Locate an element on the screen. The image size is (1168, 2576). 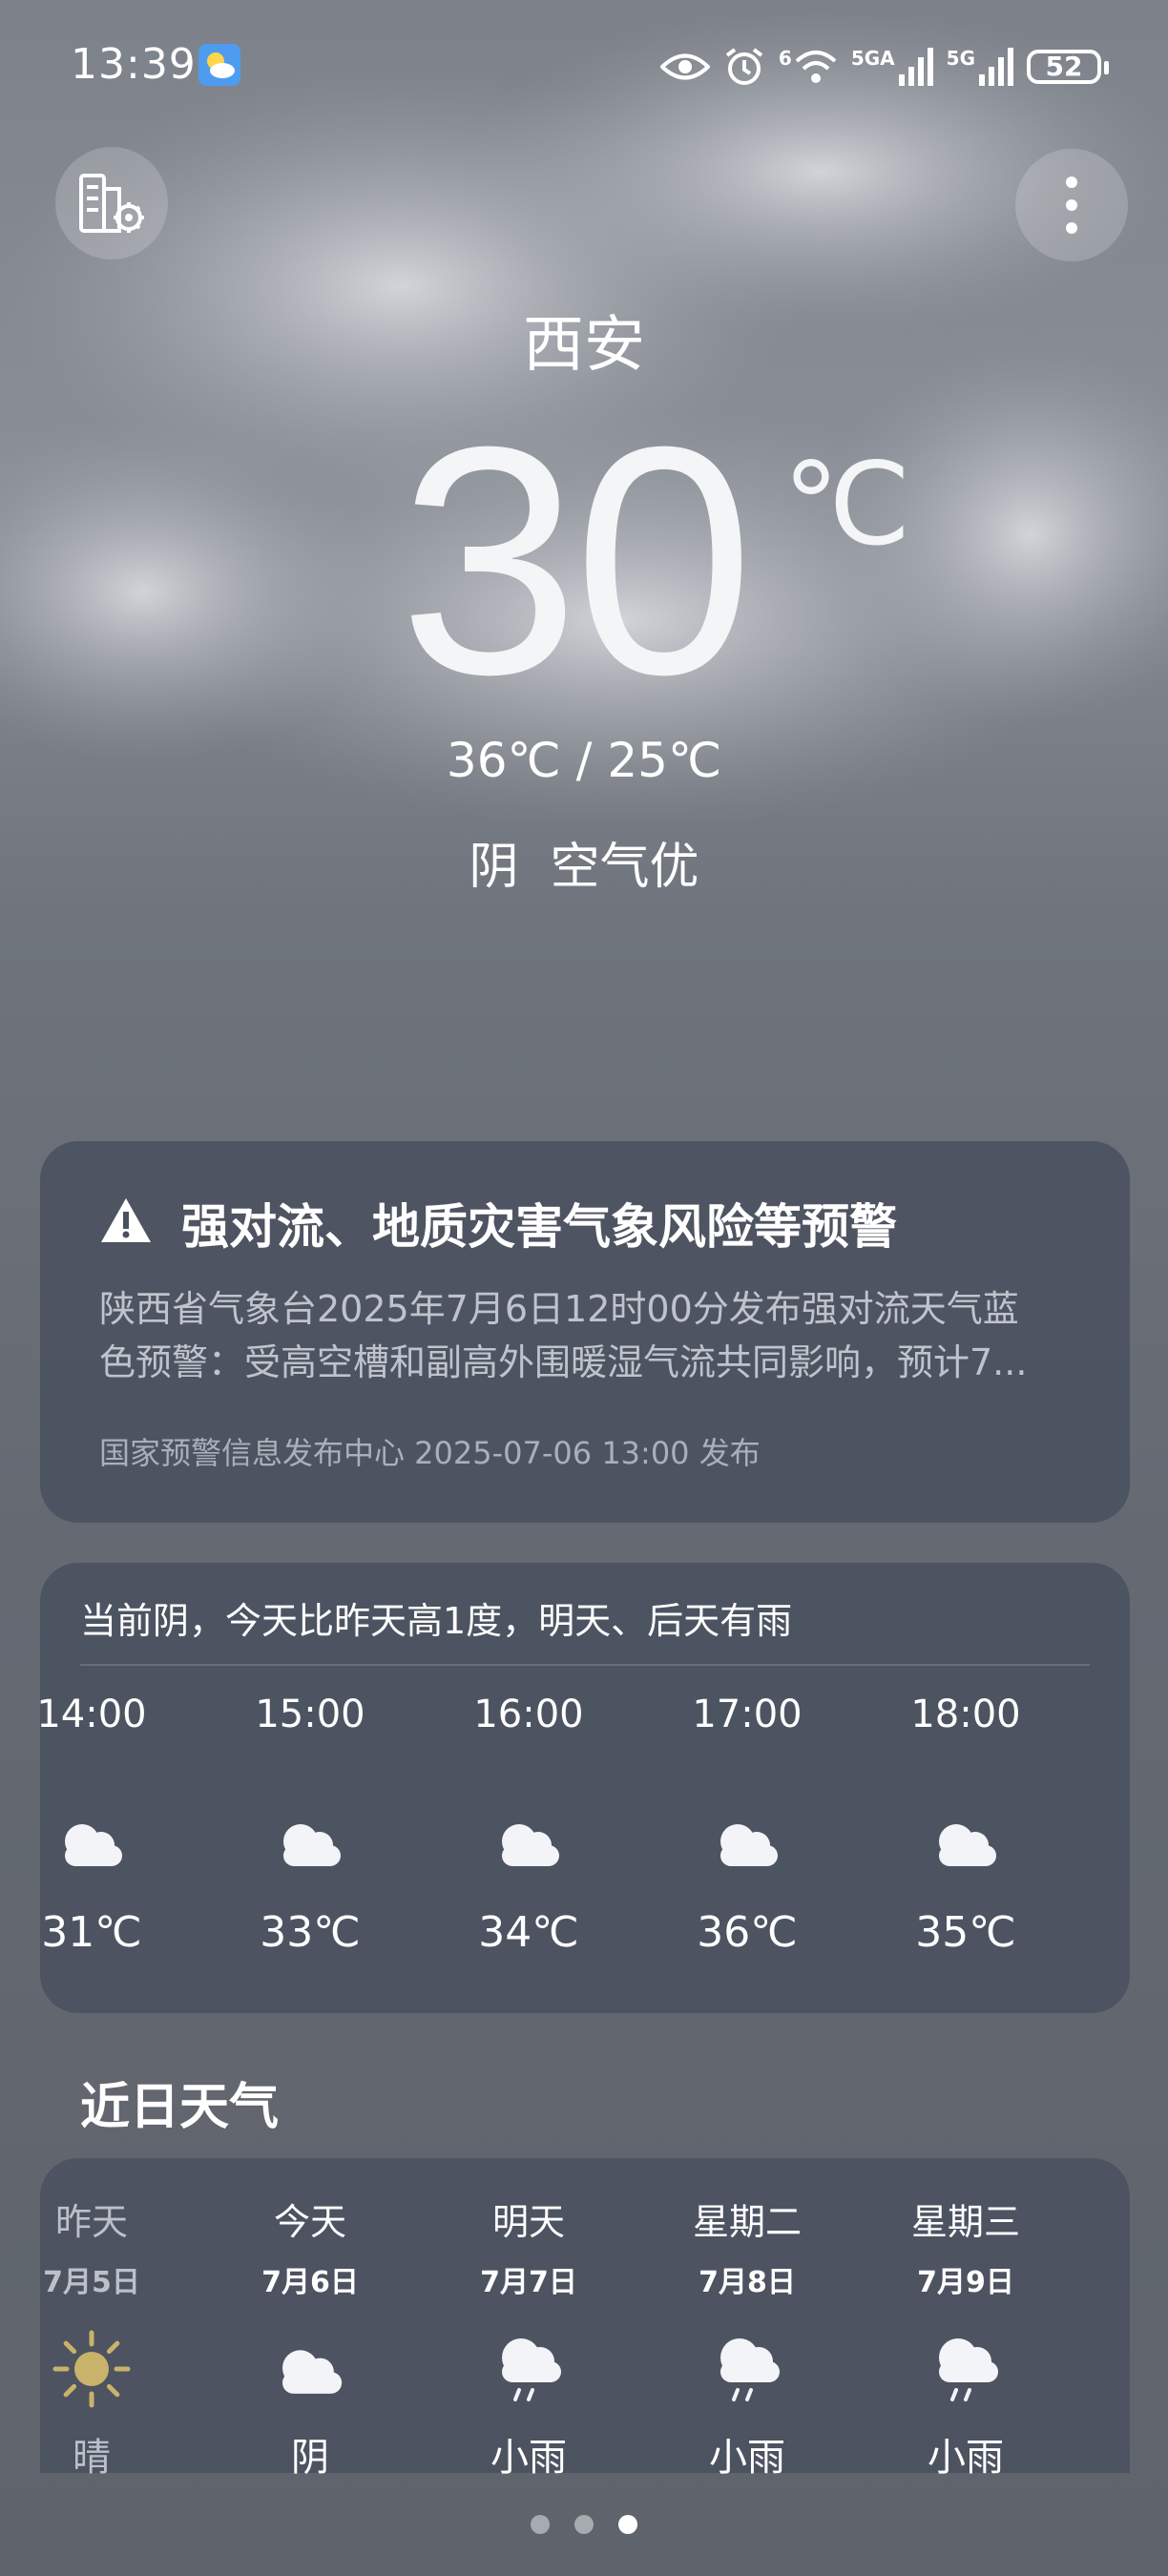
day-condition: 阴 is located at coordinates (310, 2458).